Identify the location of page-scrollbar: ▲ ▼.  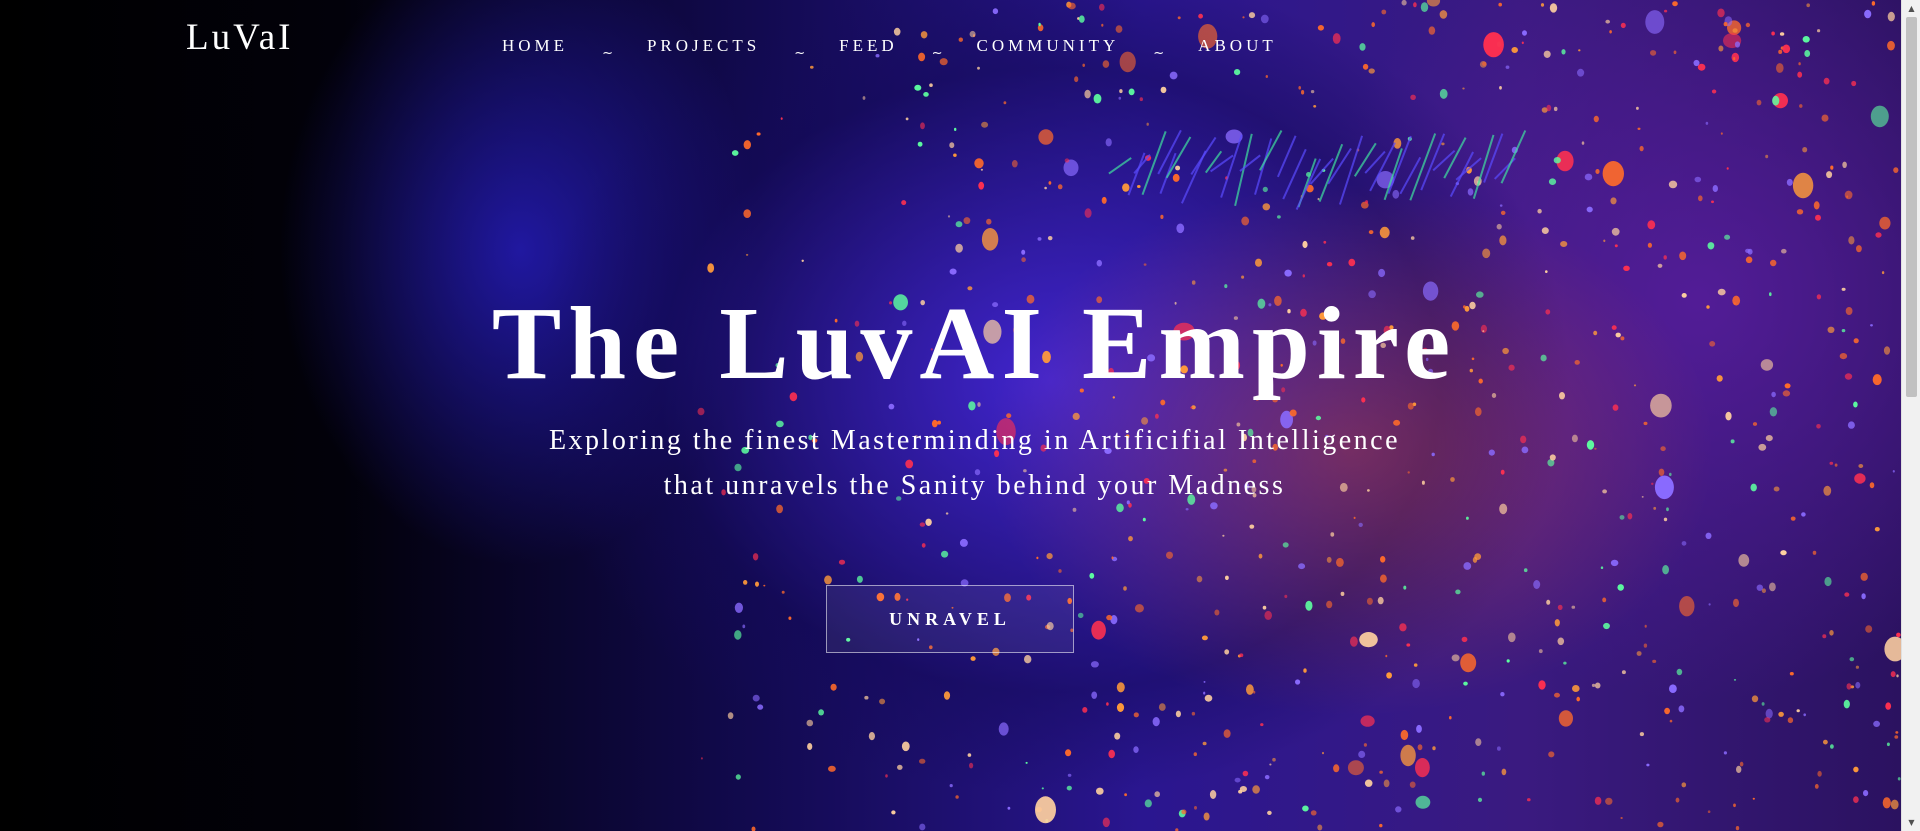
(1910, 415).